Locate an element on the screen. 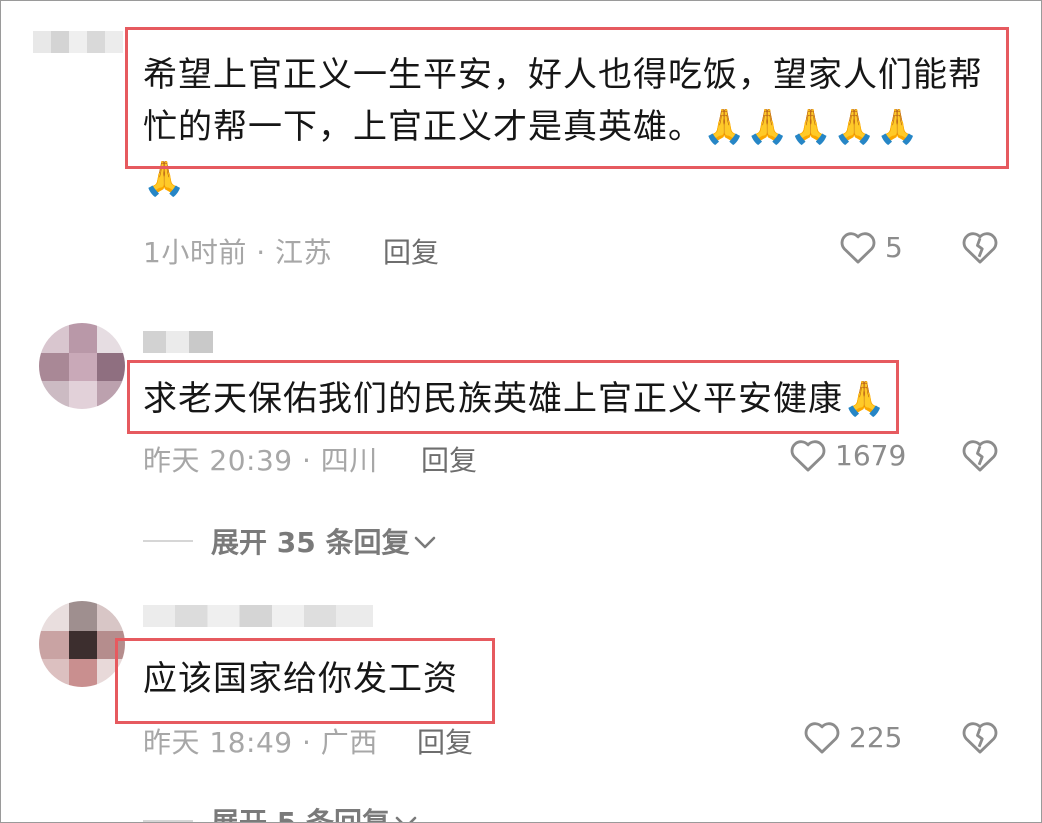 This screenshot has width=1042, height=823. like-button: 5 is located at coordinates (871, 247).